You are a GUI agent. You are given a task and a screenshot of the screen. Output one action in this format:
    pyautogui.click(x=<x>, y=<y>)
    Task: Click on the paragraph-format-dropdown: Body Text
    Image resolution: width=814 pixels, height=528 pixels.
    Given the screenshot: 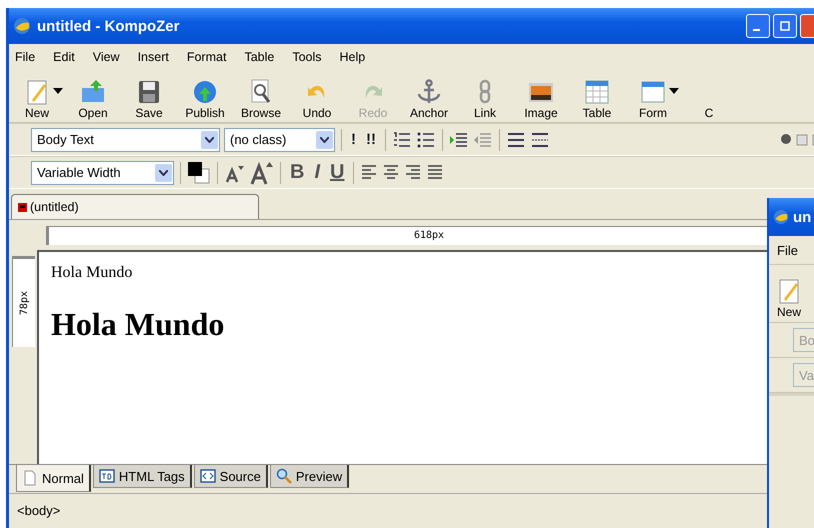 What is the action you would take?
    pyautogui.click(x=125, y=140)
    